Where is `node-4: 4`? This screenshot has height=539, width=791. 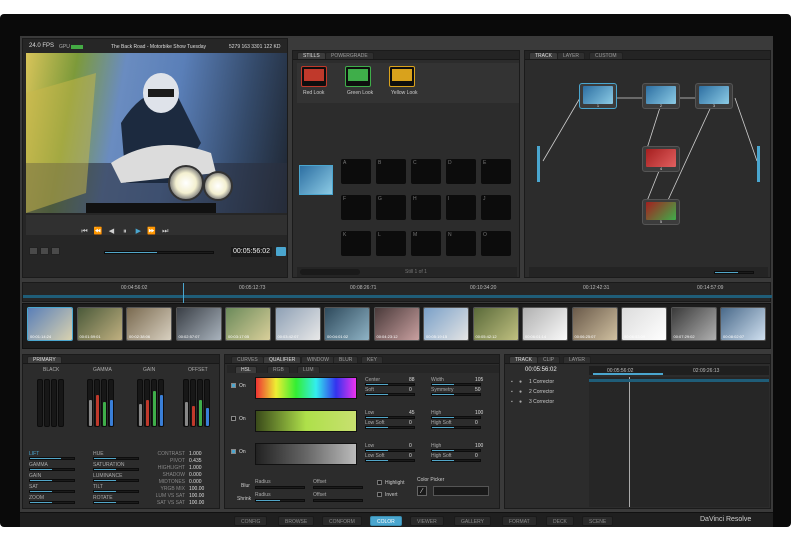
node-4: 4 is located at coordinates (661, 159).